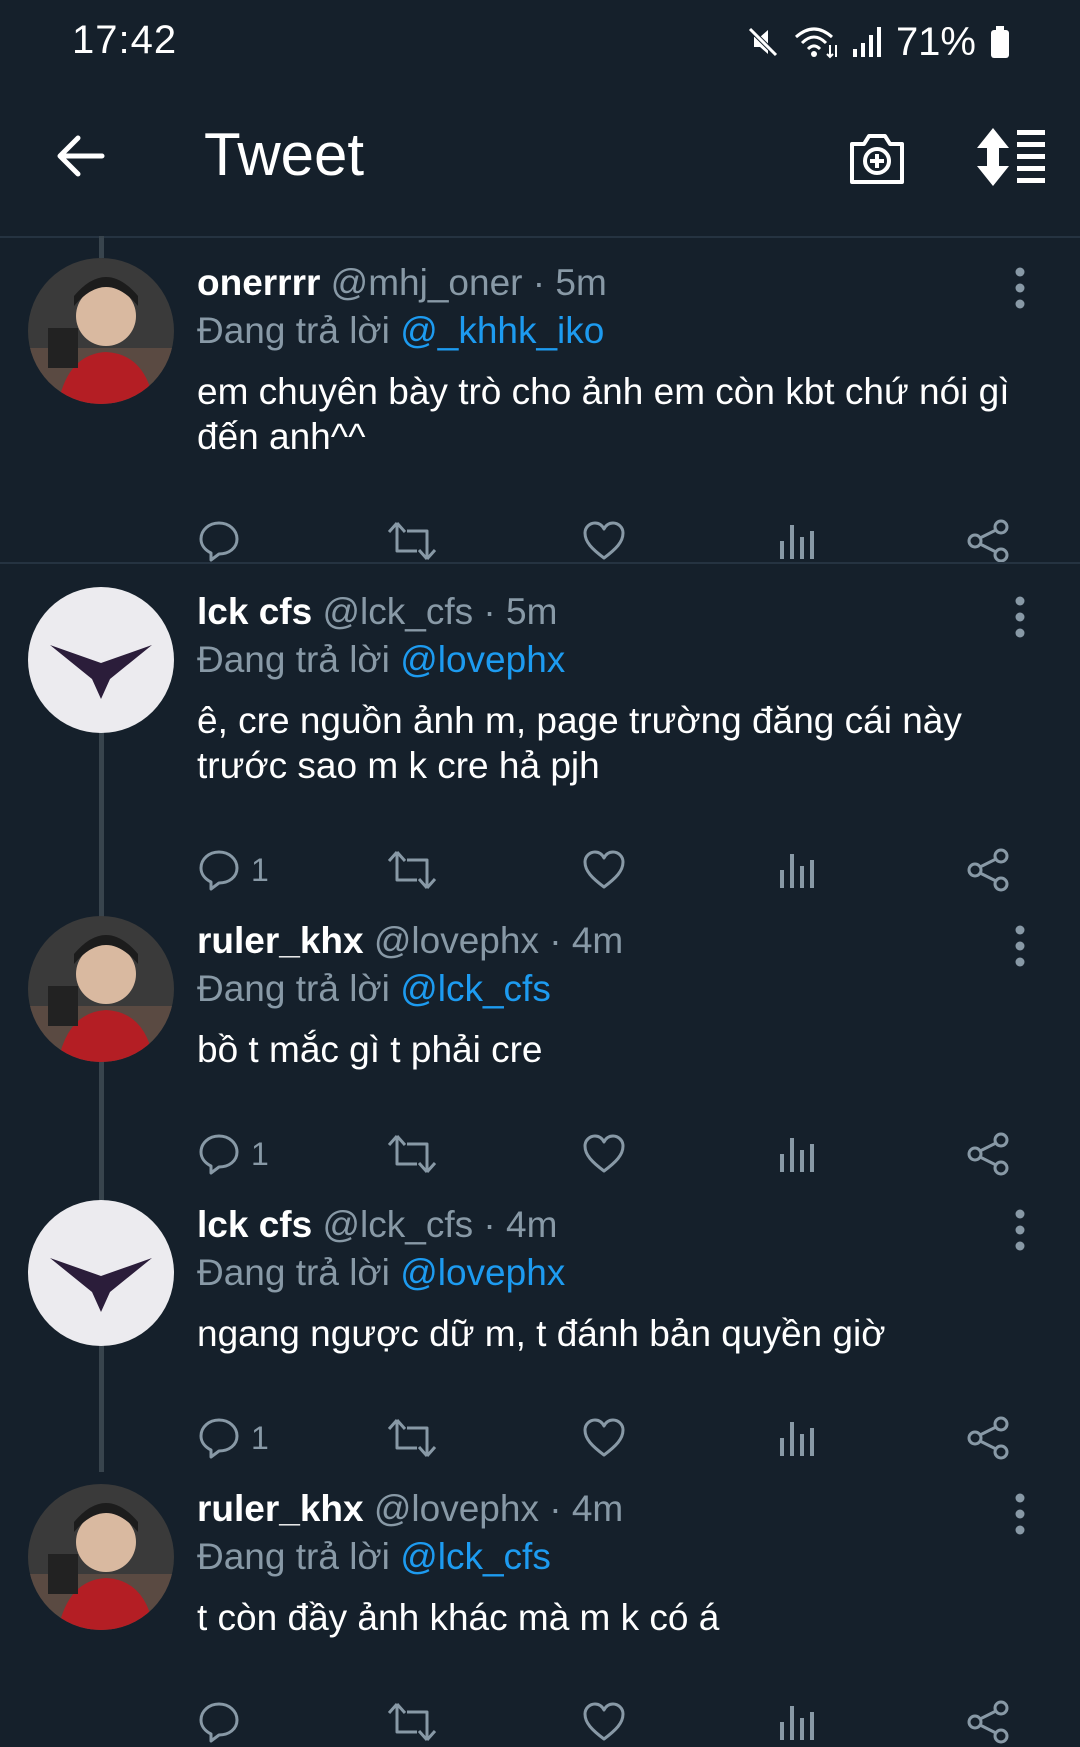 This screenshot has width=1080, height=1747. Describe the element at coordinates (80, 156) in the screenshot. I see `arrow-left-icon` at that location.